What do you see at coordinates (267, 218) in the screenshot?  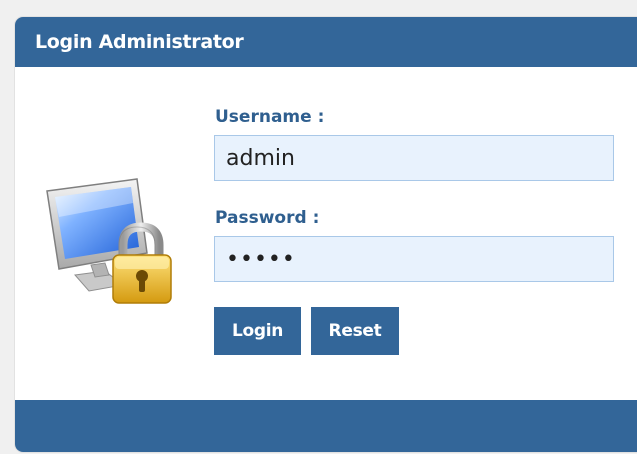 I see `password-label: Password :` at bounding box center [267, 218].